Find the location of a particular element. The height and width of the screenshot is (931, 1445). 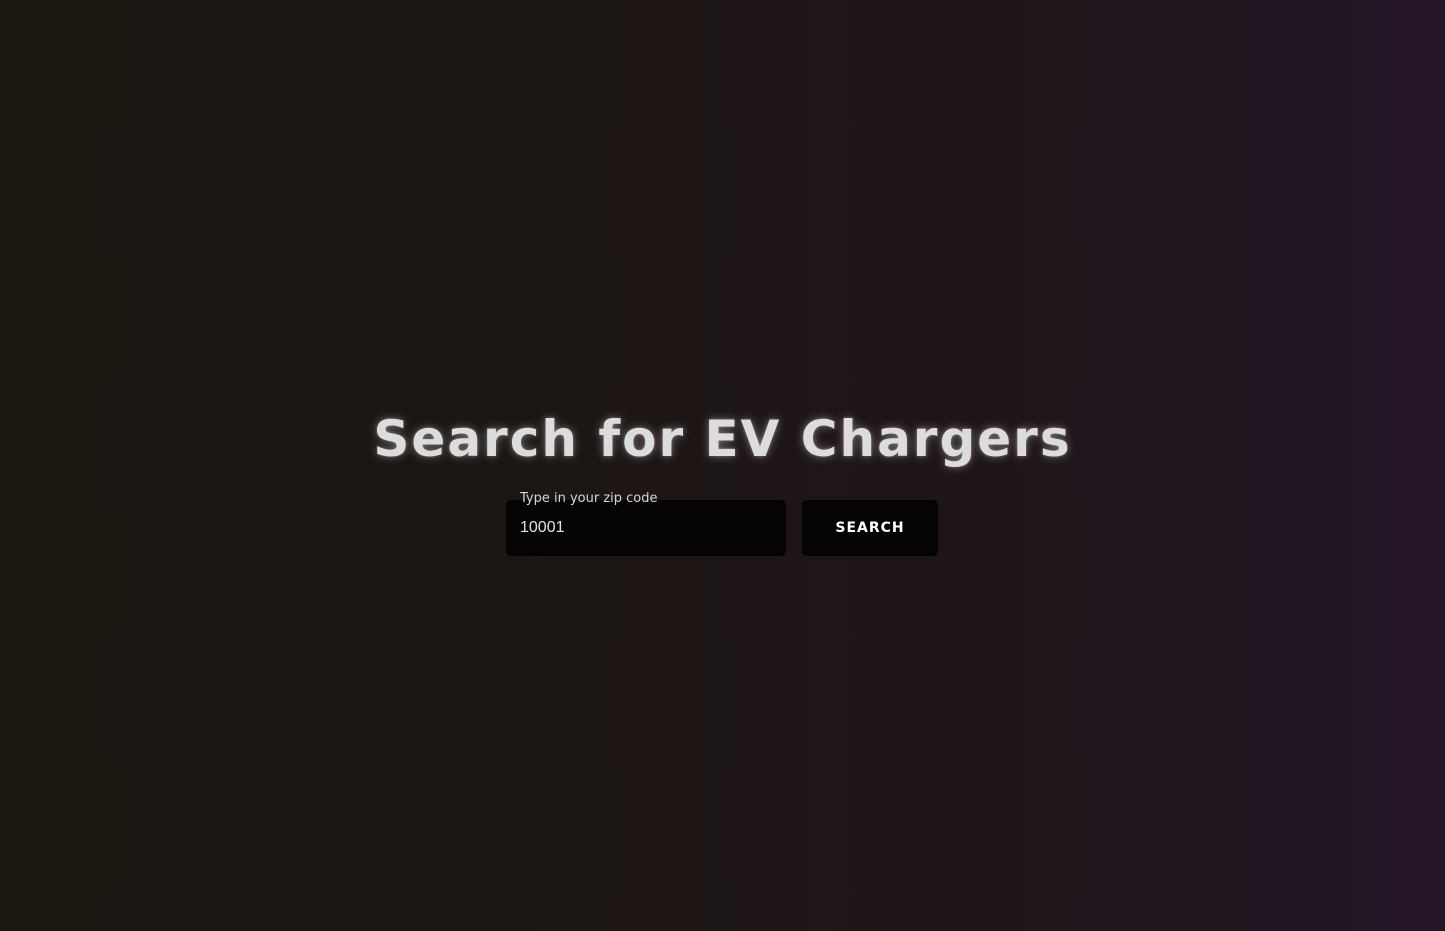

zip-code-input is located at coordinates (646, 528).